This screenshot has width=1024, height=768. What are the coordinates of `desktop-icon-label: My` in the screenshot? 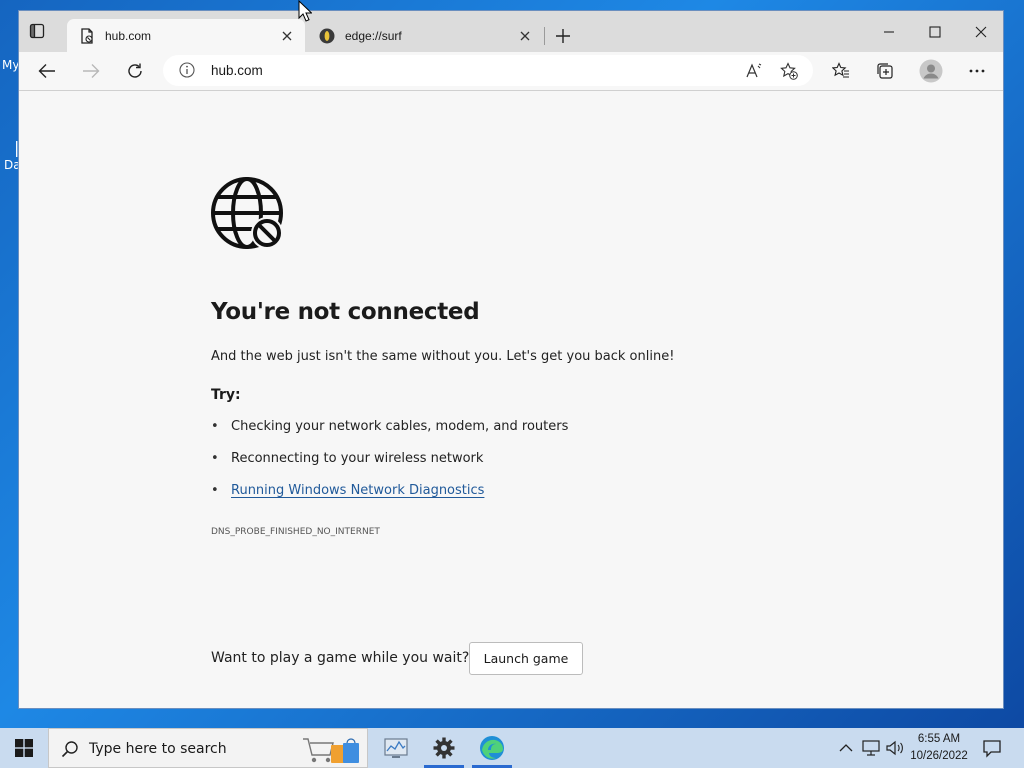 It's located at (10, 65).